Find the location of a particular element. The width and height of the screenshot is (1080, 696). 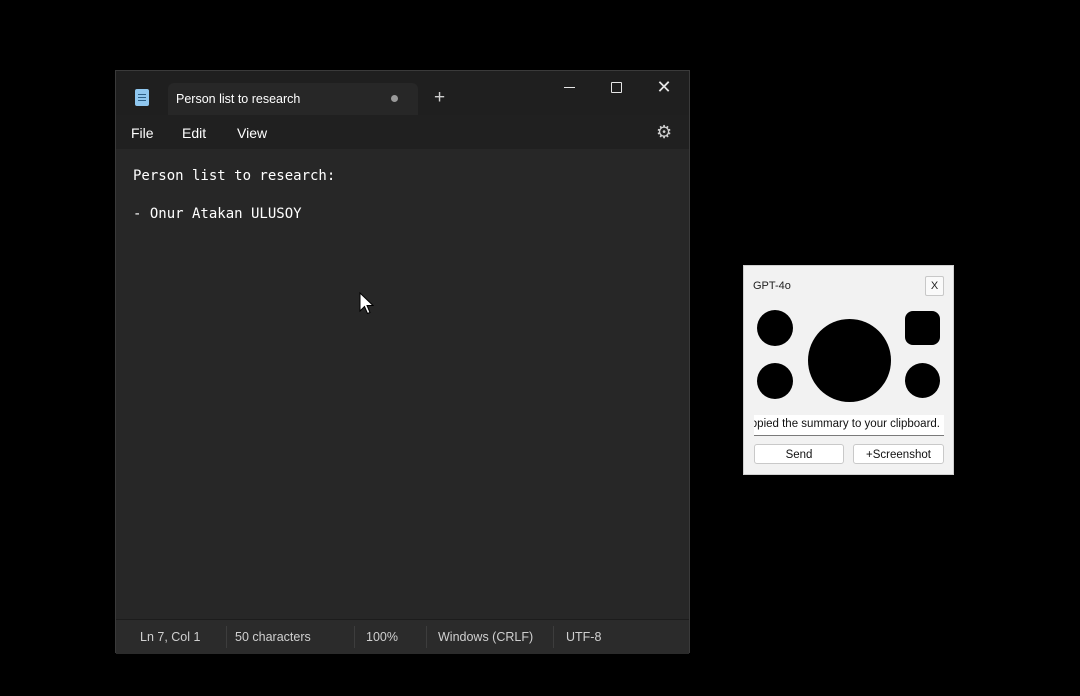

mouse-pointer-icon is located at coordinates (366, 303).